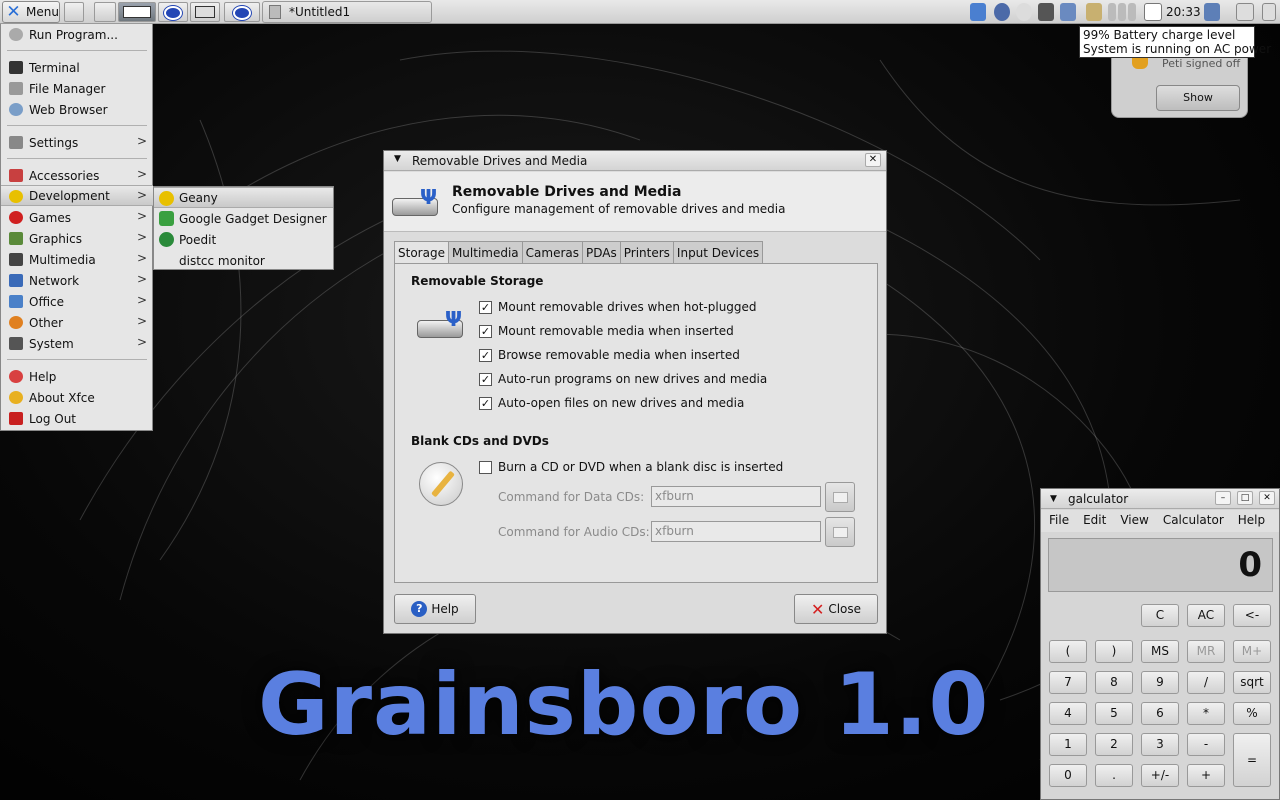  Describe the element at coordinates (1252, 713) in the screenshot. I see `key-percent: %` at that location.